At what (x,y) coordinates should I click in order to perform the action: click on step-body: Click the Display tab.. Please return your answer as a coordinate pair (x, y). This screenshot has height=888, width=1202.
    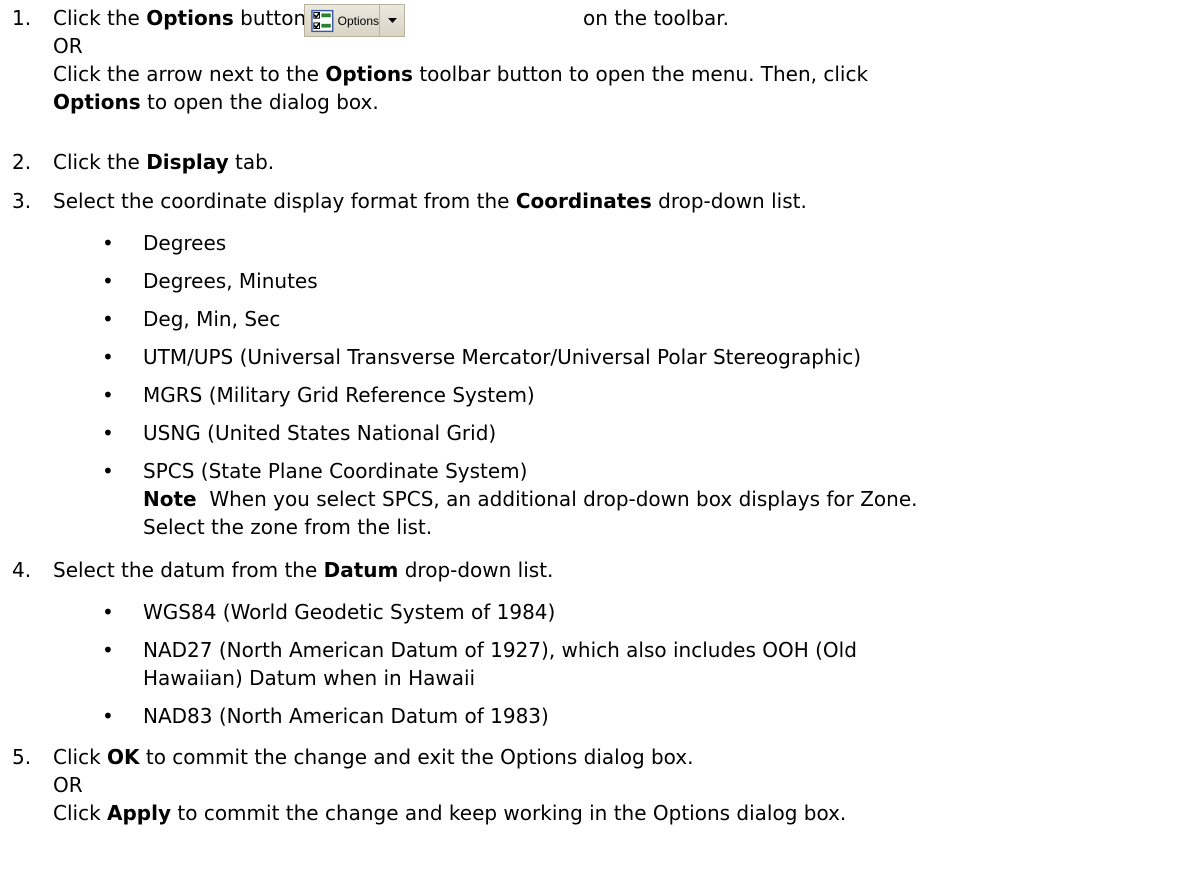
    Looking at the image, I should click on (623, 162).